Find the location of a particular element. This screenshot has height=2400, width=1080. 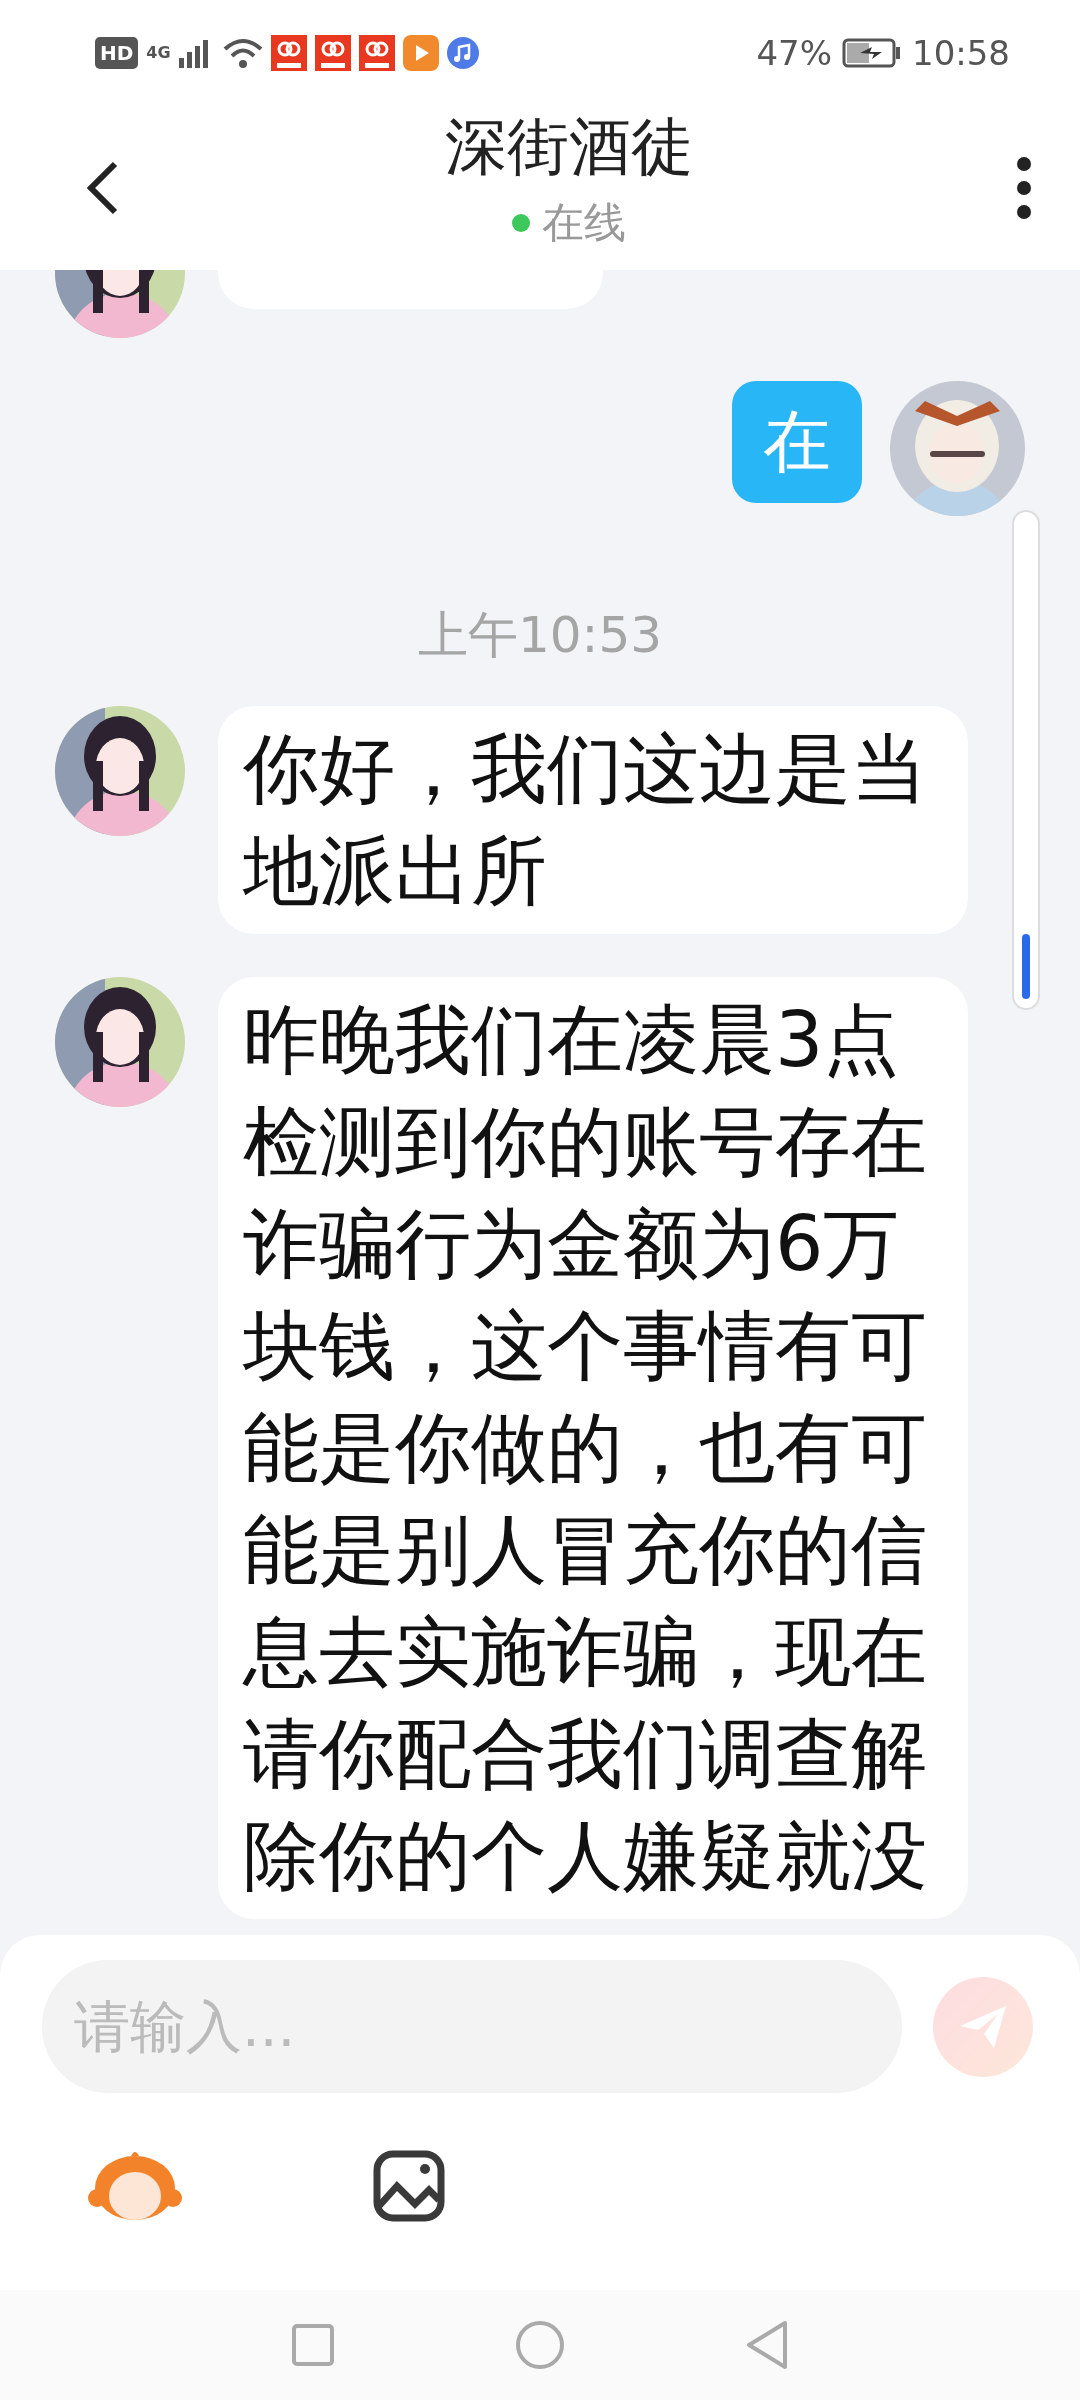

battery-percent: 47% is located at coordinates (794, 52).